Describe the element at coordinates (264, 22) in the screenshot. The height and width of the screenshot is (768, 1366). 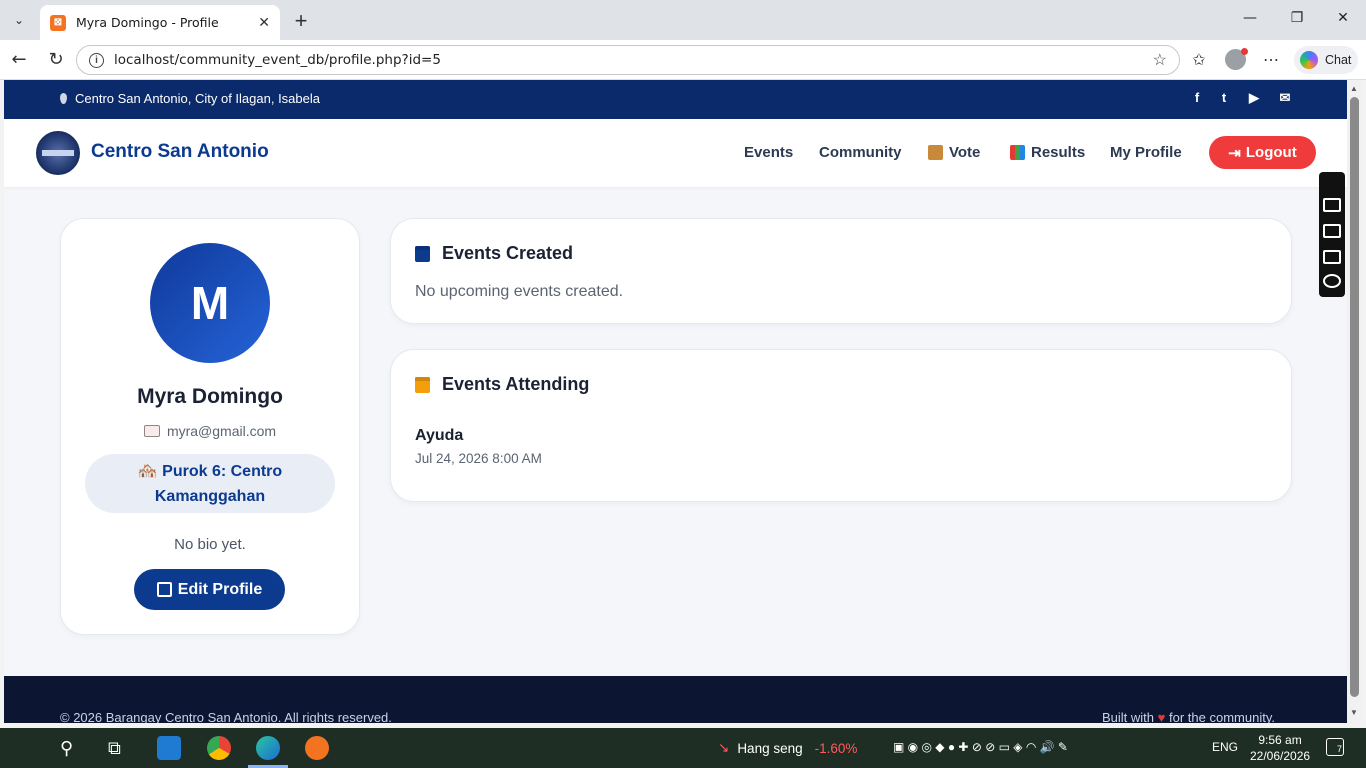
I see `tab-close-icon: ✕` at that location.